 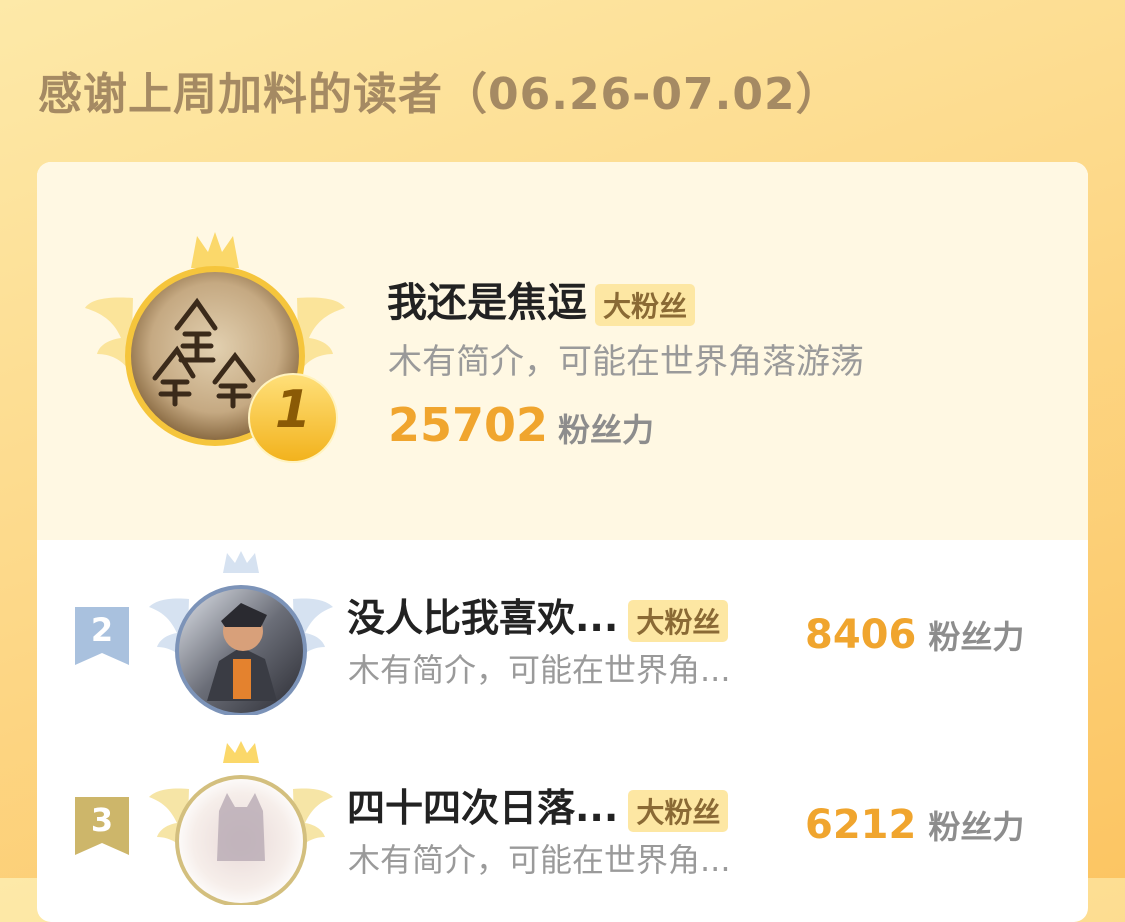 What do you see at coordinates (102, 630) in the screenshot?
I see `rank-2-number: 2` at bounding box center [102, 630].